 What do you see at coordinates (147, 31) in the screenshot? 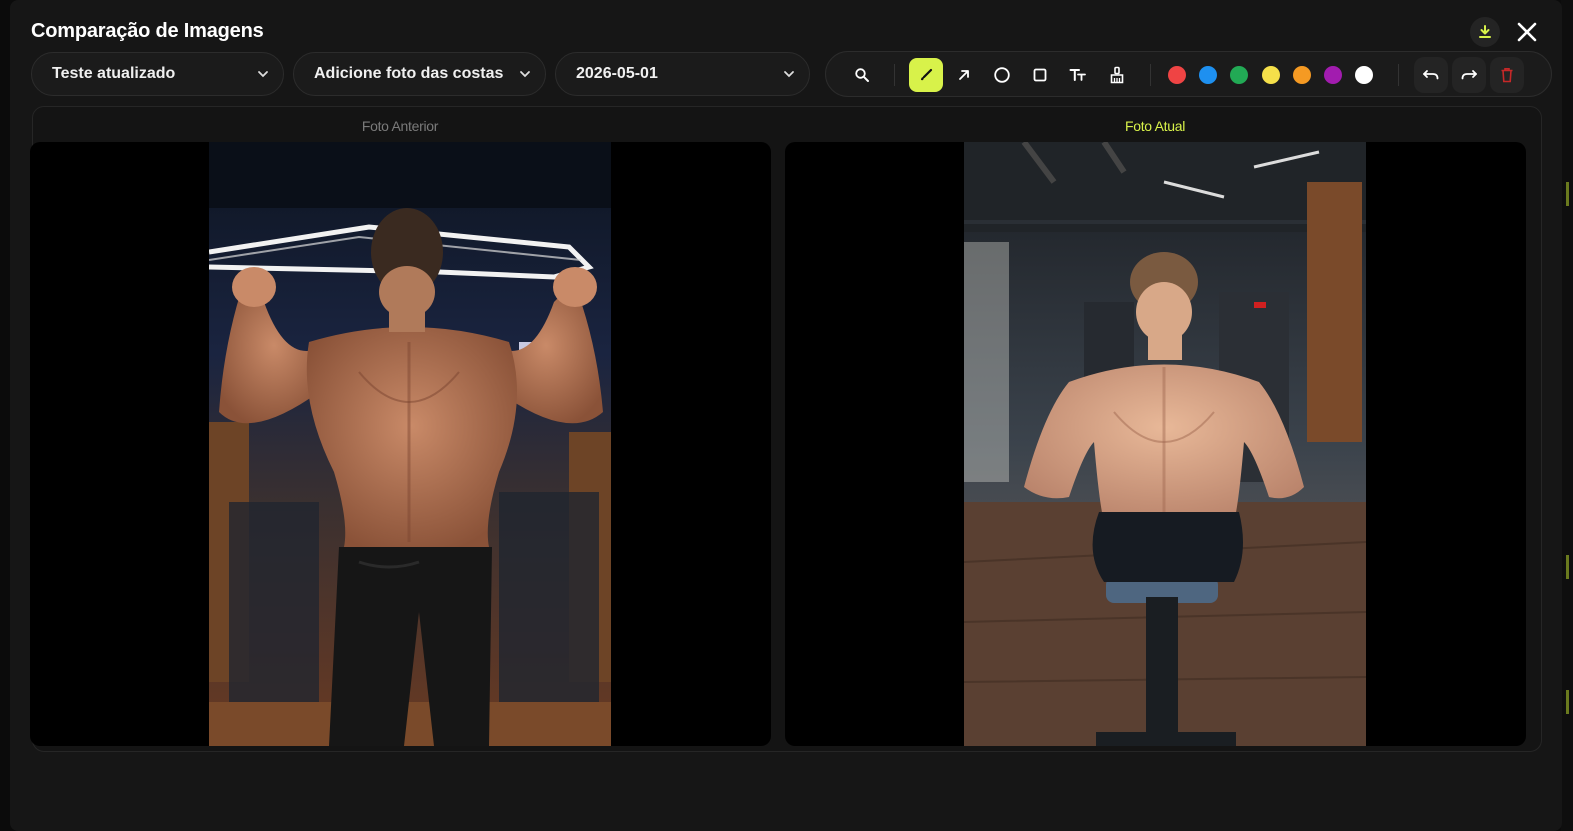
I see `modal-title: Comparação de Imagens` at bounding box center [147, 31].